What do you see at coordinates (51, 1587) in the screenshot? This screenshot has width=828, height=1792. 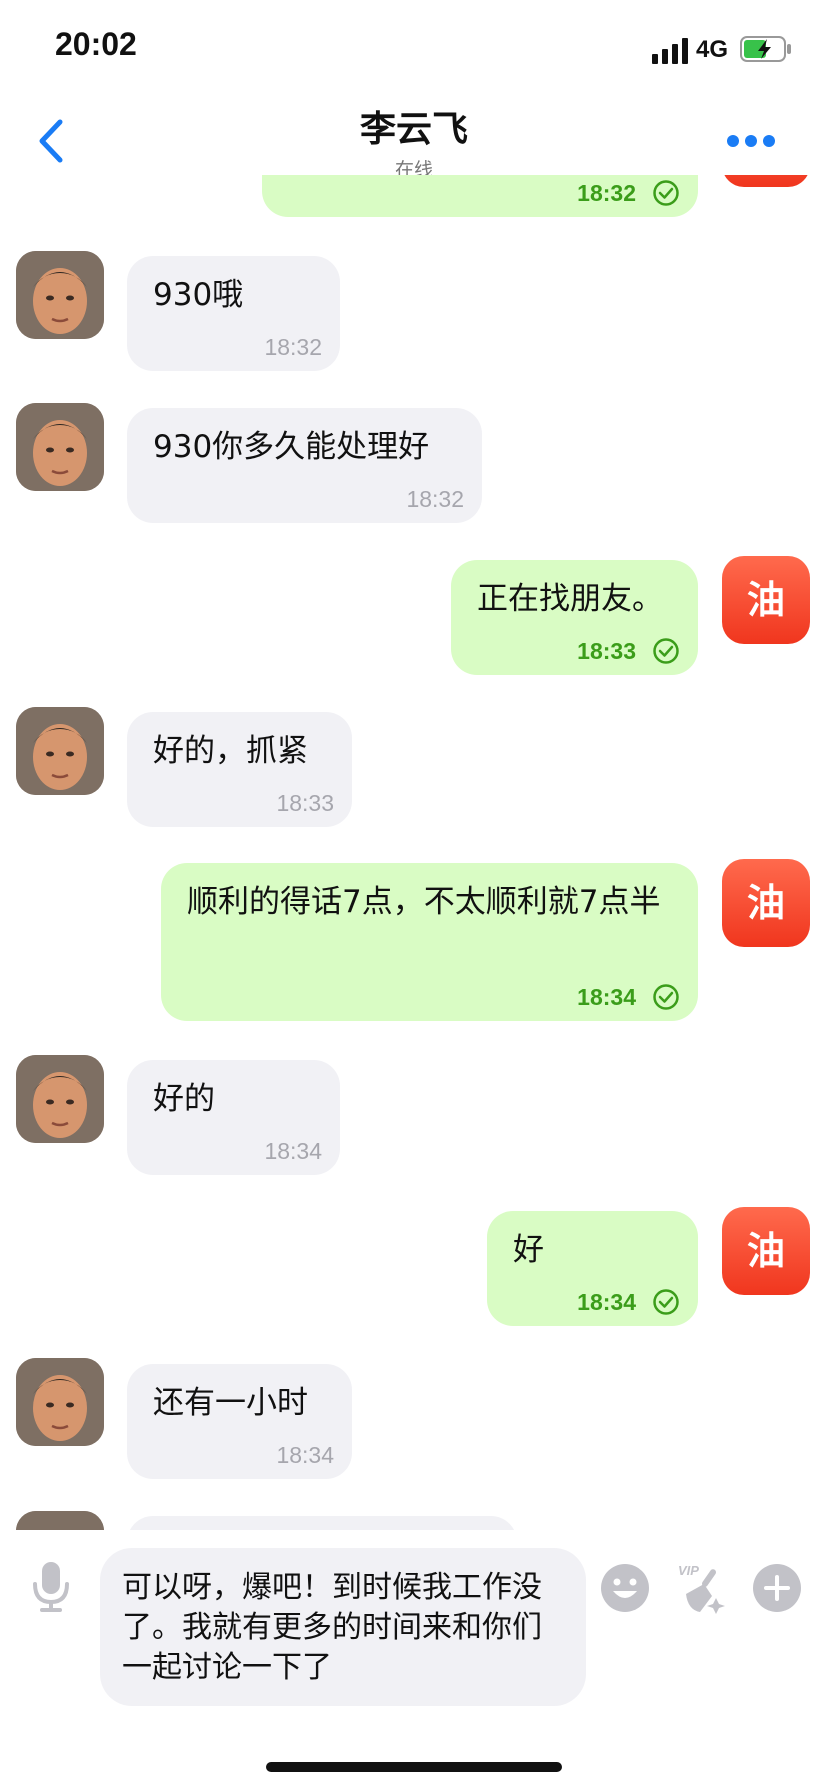 I see `microphone-icon` at bounding box center [51, 1587].